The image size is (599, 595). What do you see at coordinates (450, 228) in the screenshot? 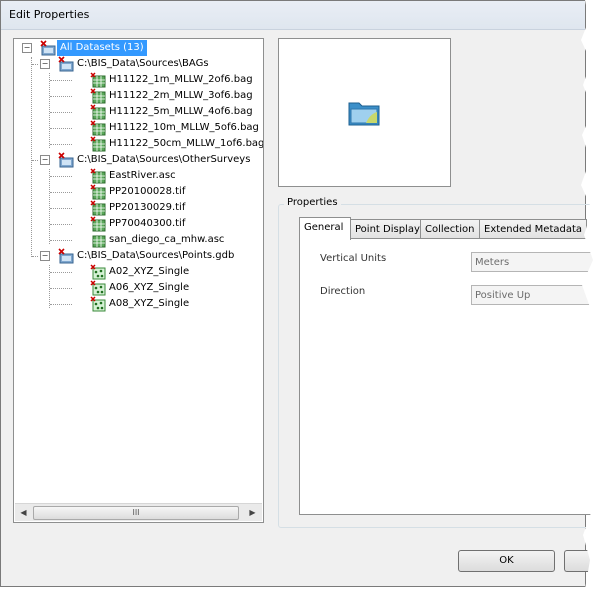
I see `tab-collection: Collection` at bounding box center [450, 228].